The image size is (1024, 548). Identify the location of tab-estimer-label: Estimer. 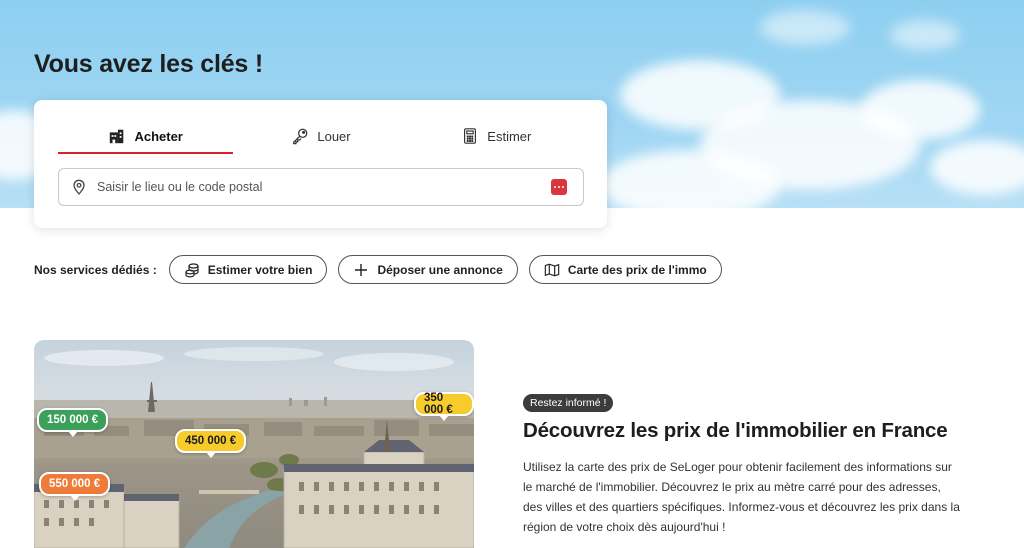
(509, 136).